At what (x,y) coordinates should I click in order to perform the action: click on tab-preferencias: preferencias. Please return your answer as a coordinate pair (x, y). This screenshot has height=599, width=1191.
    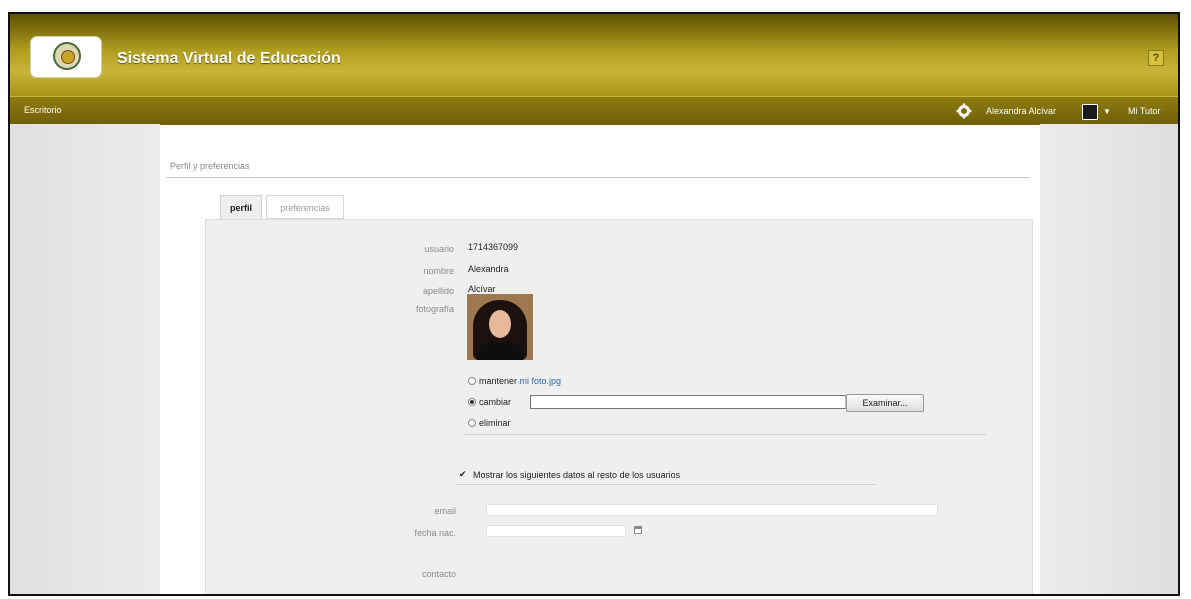
    Looking at the image, I should click on (305, 207).